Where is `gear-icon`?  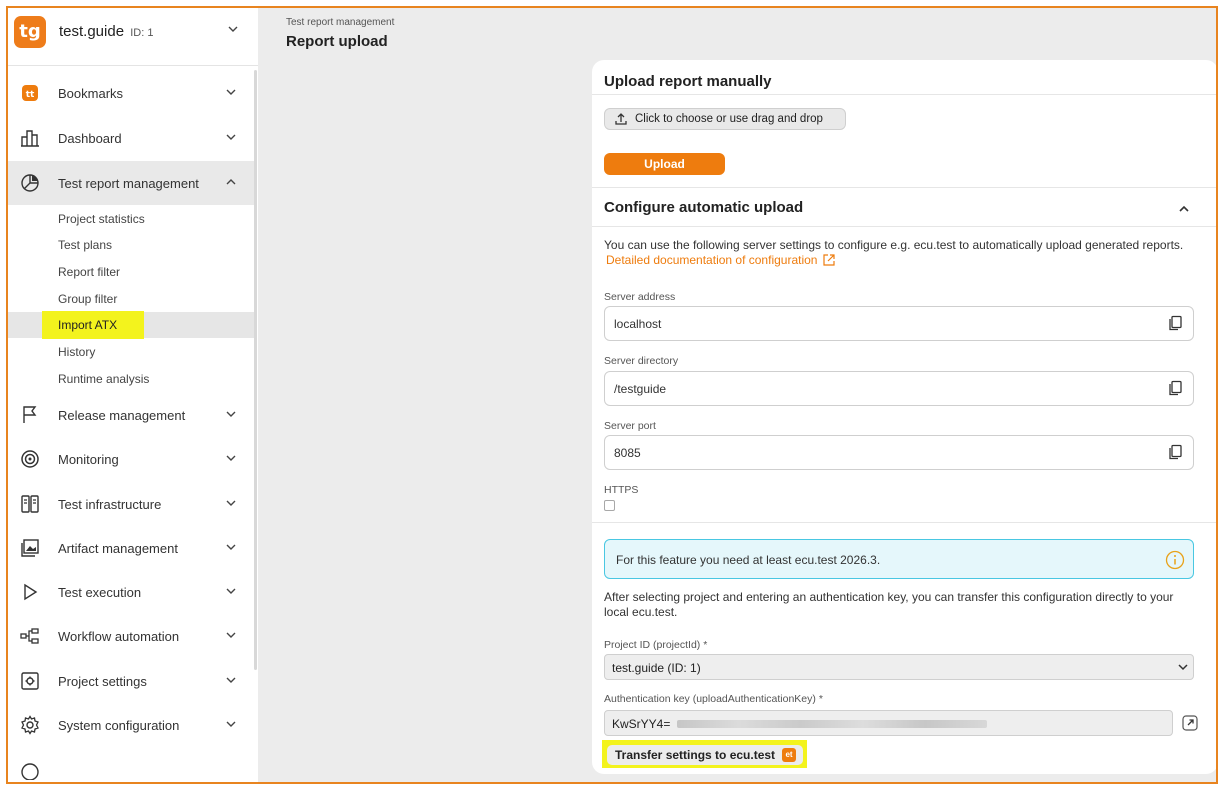
gear-icon is located at coordinates (30, 725).